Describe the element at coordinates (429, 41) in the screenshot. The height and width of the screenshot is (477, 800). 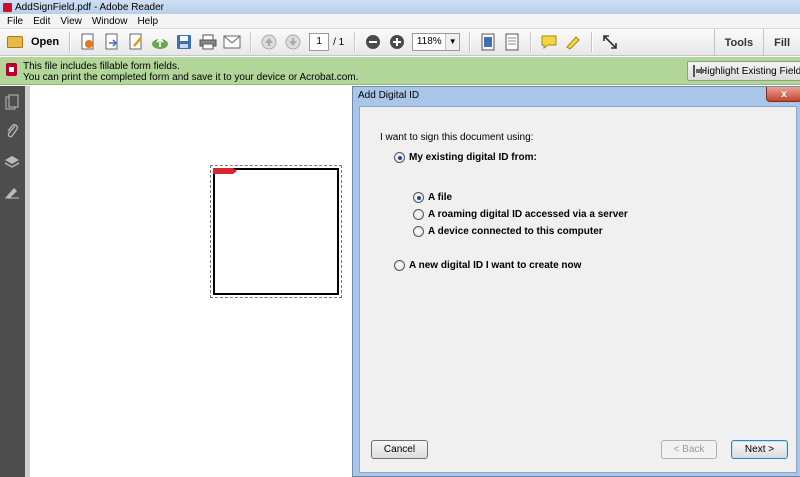
I see `zoom-value: 118%` at that location.